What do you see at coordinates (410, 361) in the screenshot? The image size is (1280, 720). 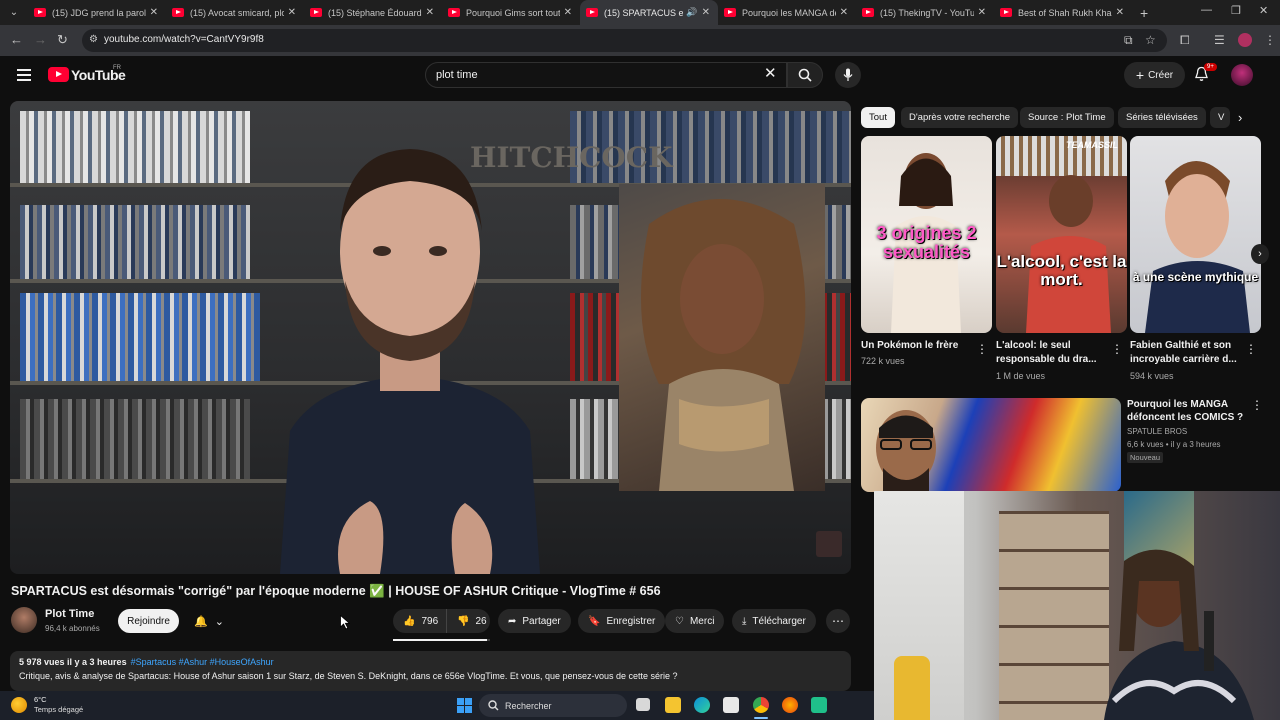 I see `presenter-figure` at bounding box center [410, 361].